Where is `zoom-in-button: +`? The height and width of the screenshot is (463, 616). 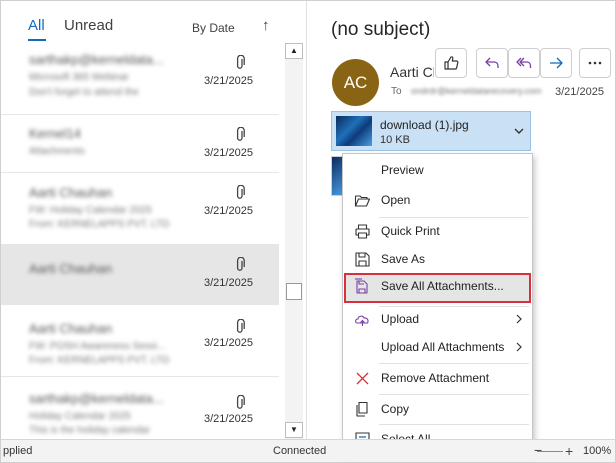
zoom-in-button: + is located at coordinates (569, 451).